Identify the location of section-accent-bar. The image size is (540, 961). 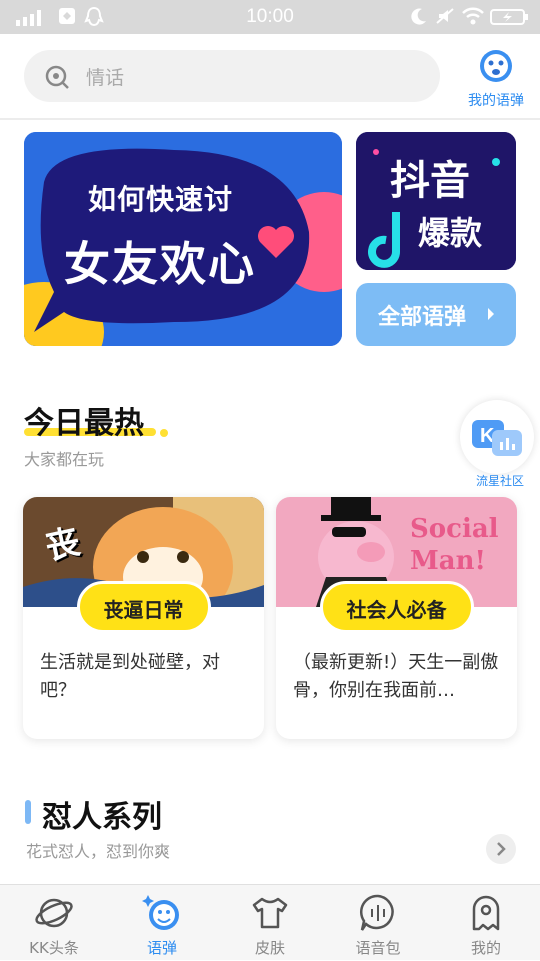
(28, 812).